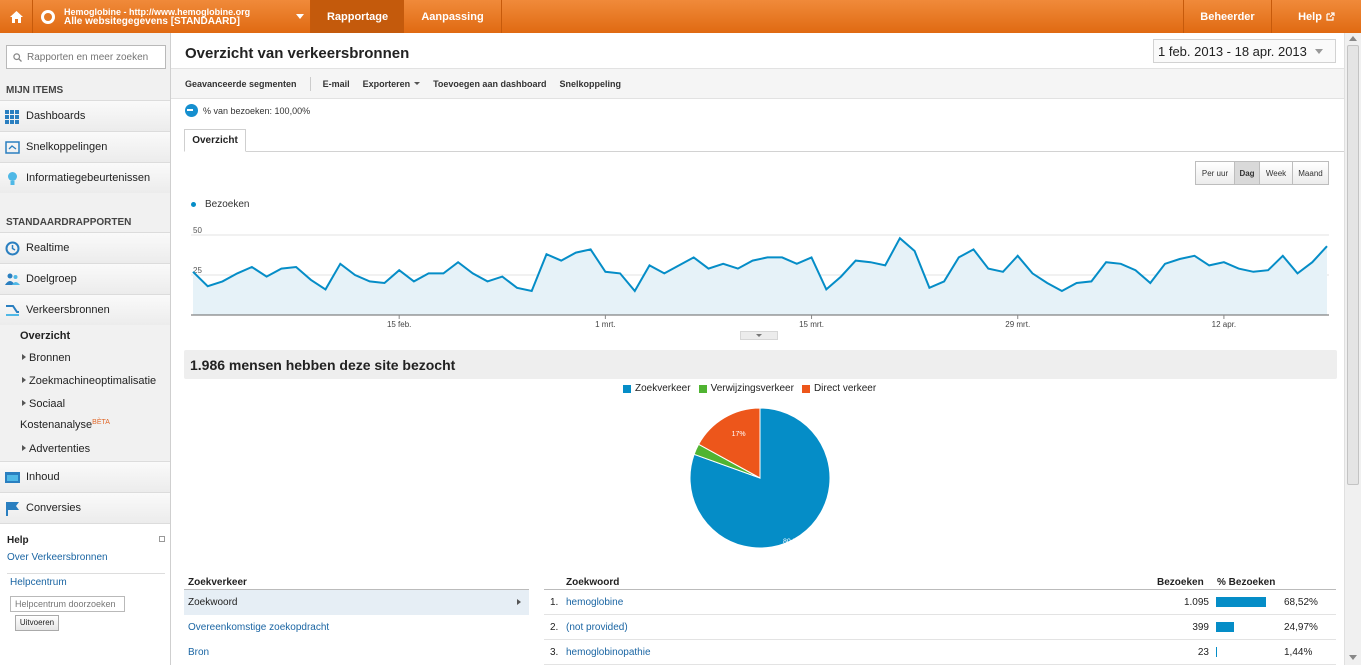  What do you see at coordinates (357, 16) in the screenshot?
I see `tab-rapportage: Rapportage` at bounding box center [357, 16].